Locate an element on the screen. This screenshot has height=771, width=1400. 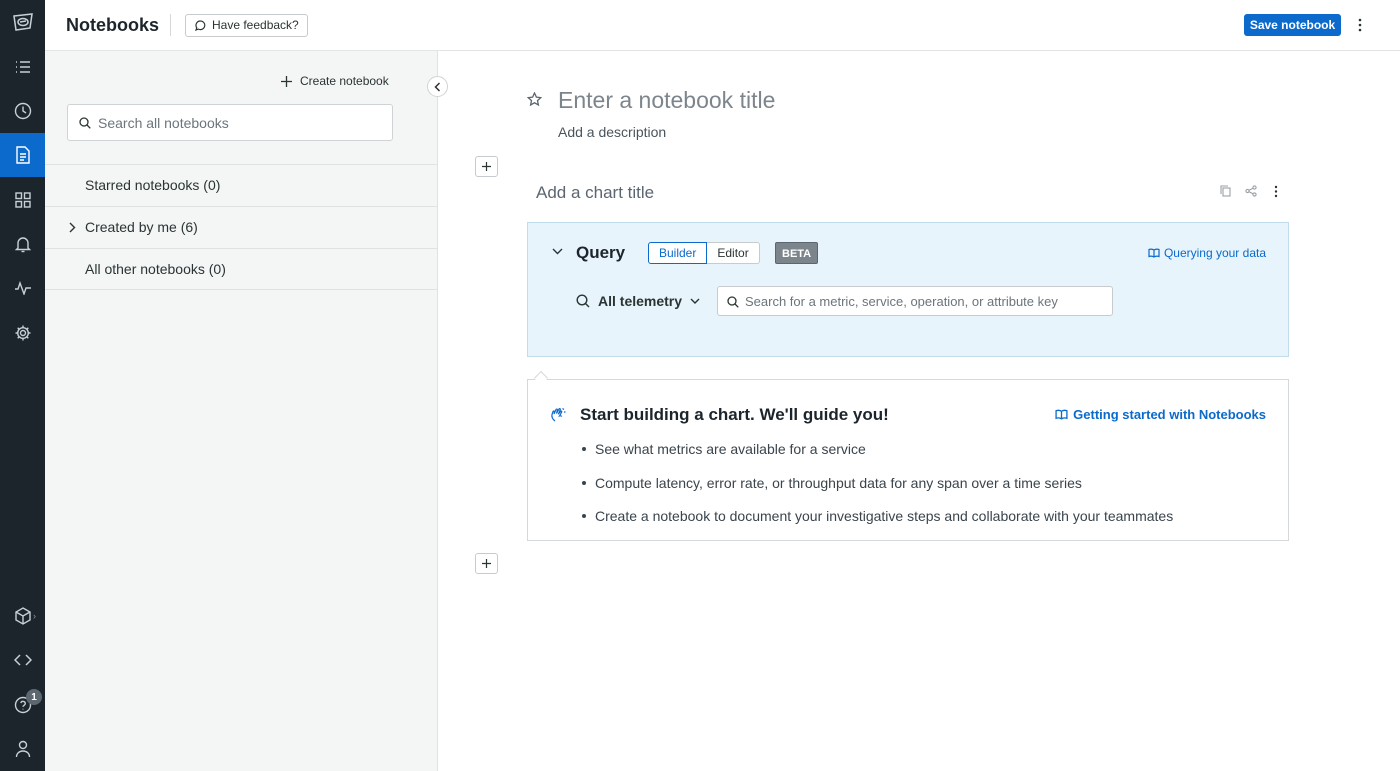
bell-icon is located at coordinates (22, 244).